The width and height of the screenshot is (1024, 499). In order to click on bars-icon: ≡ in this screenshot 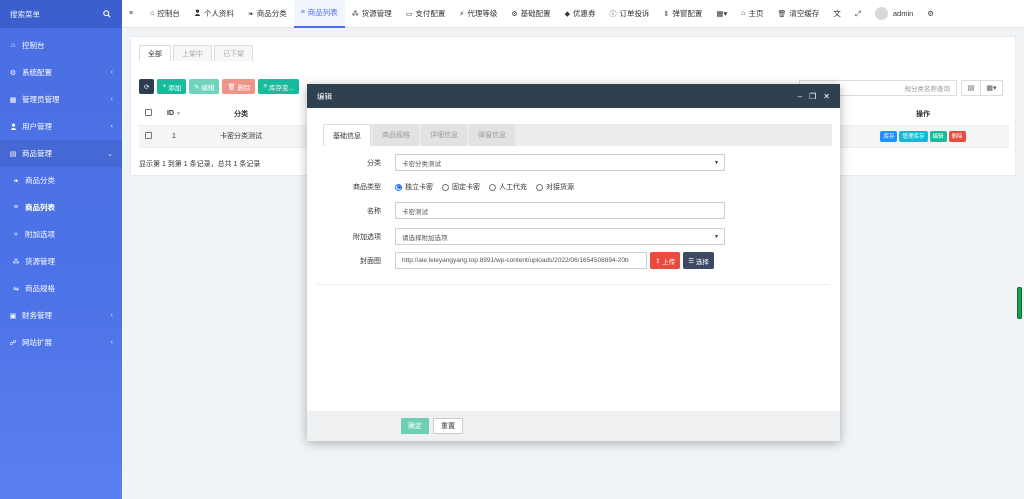, I will do `click(302, 12)`.